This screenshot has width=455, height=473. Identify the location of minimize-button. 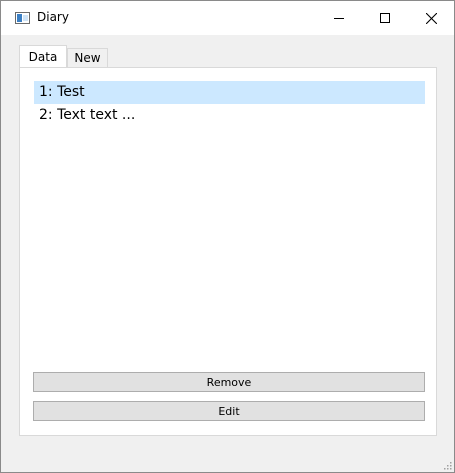
(339, 18).